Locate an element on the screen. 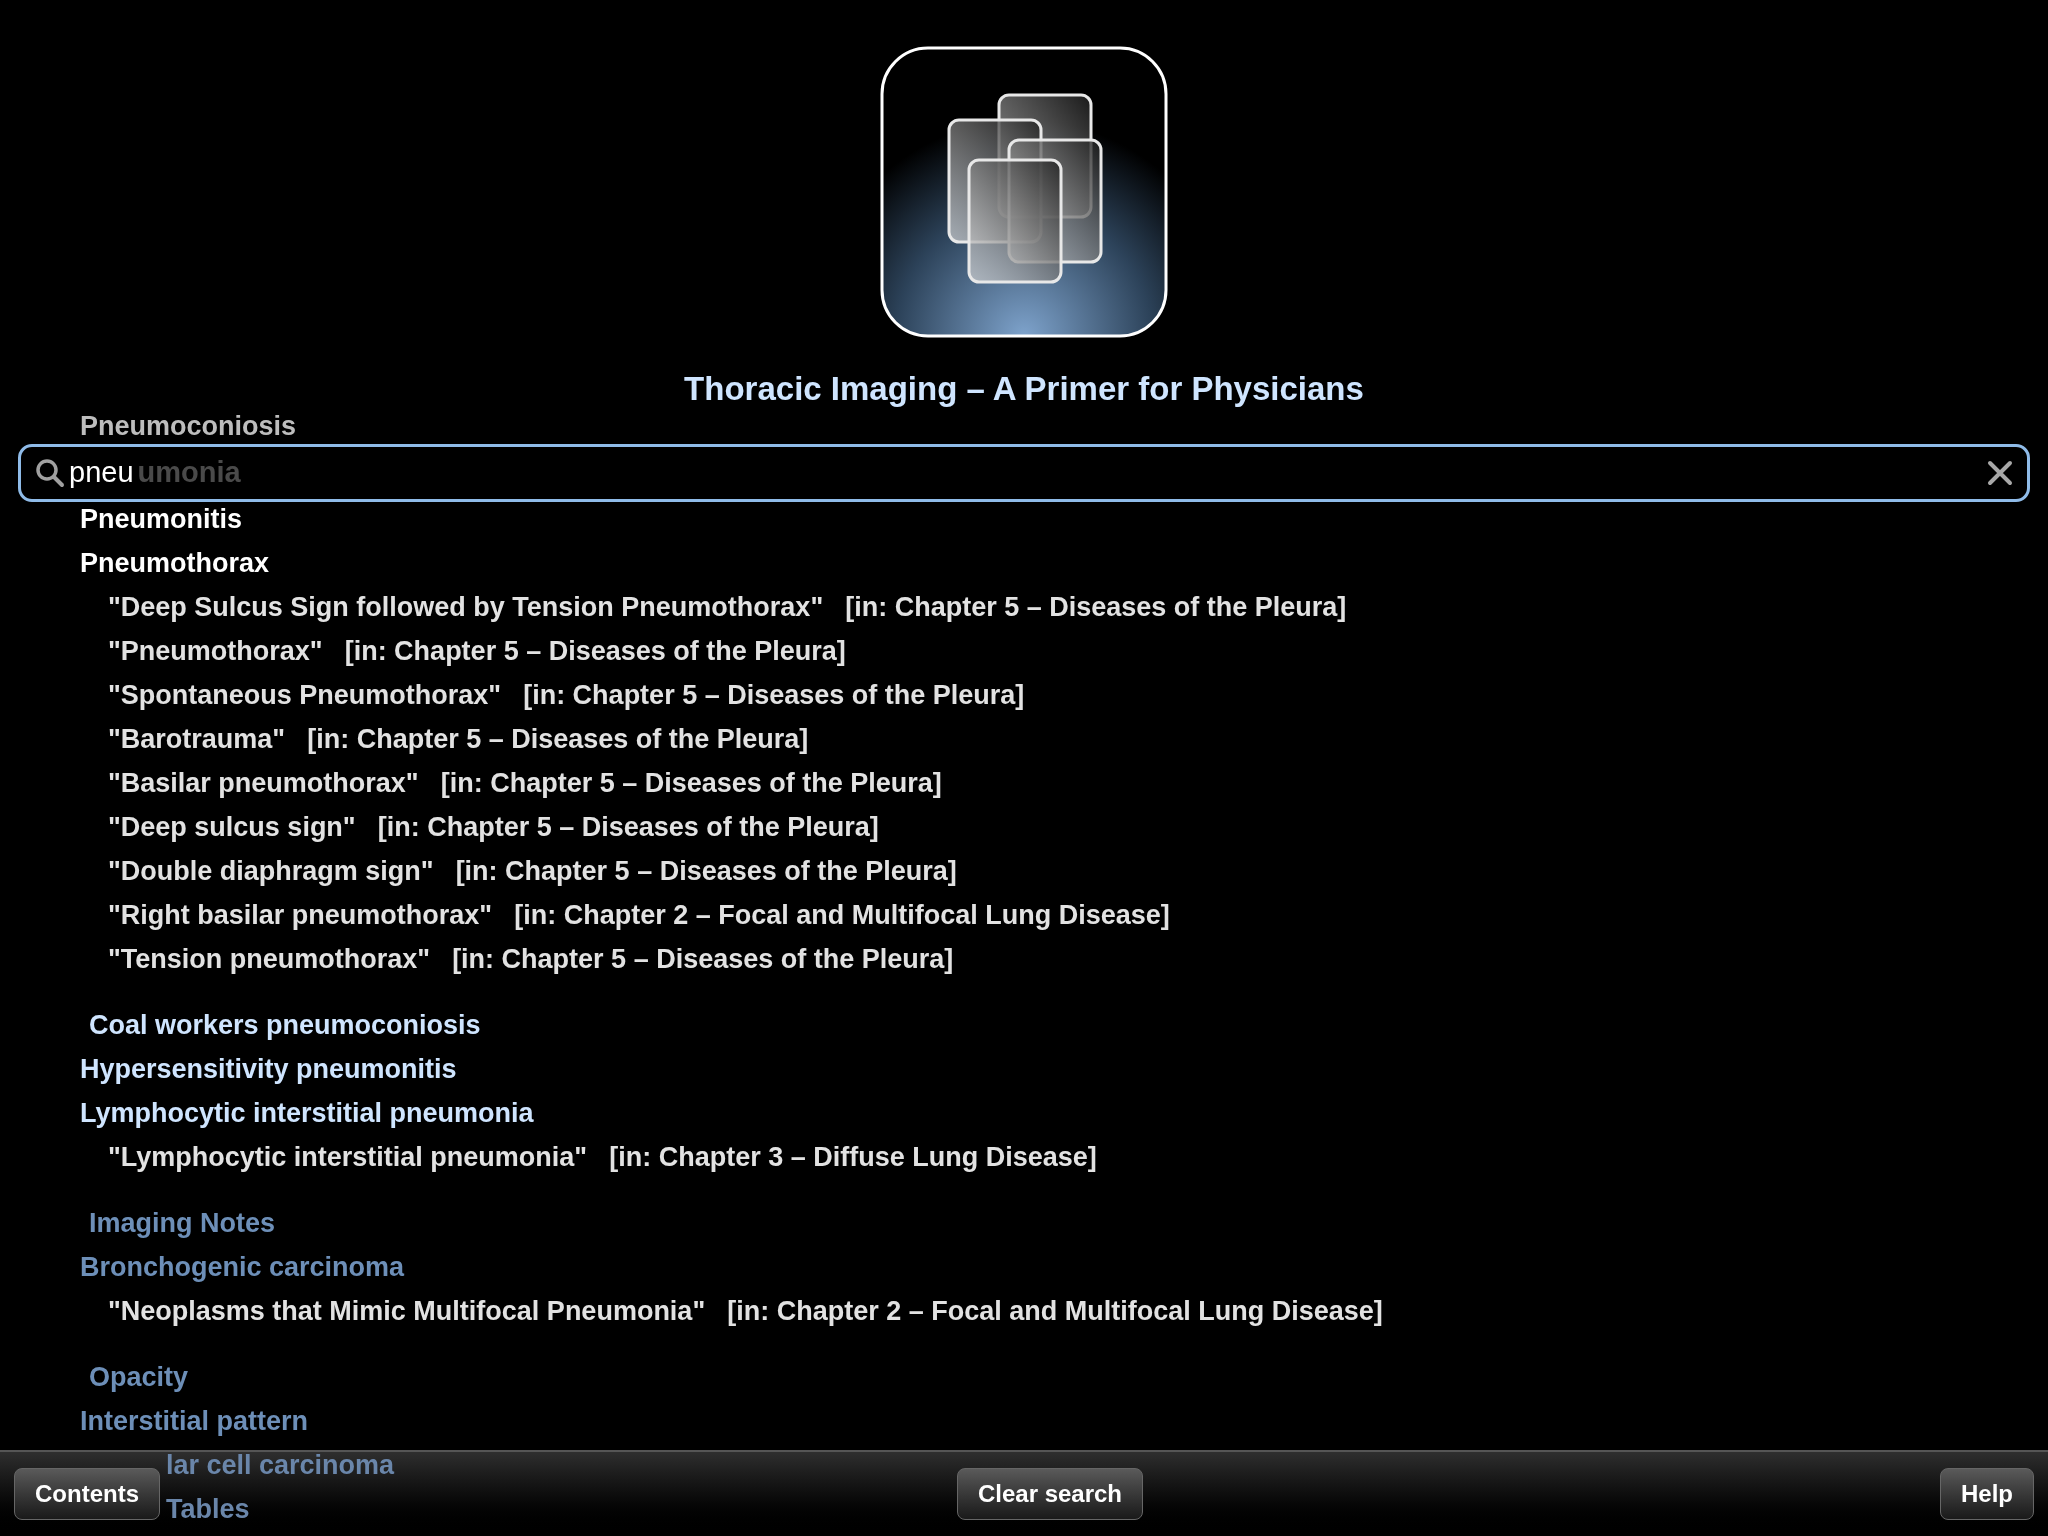  result-term: Bronchogenic carcinoma is located at coordinates (242, 1267).